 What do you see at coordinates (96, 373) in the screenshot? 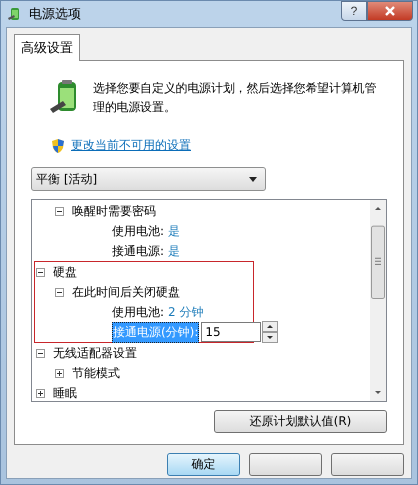
I see `tree-item: 节能模式` at bounding box center [96, 373].